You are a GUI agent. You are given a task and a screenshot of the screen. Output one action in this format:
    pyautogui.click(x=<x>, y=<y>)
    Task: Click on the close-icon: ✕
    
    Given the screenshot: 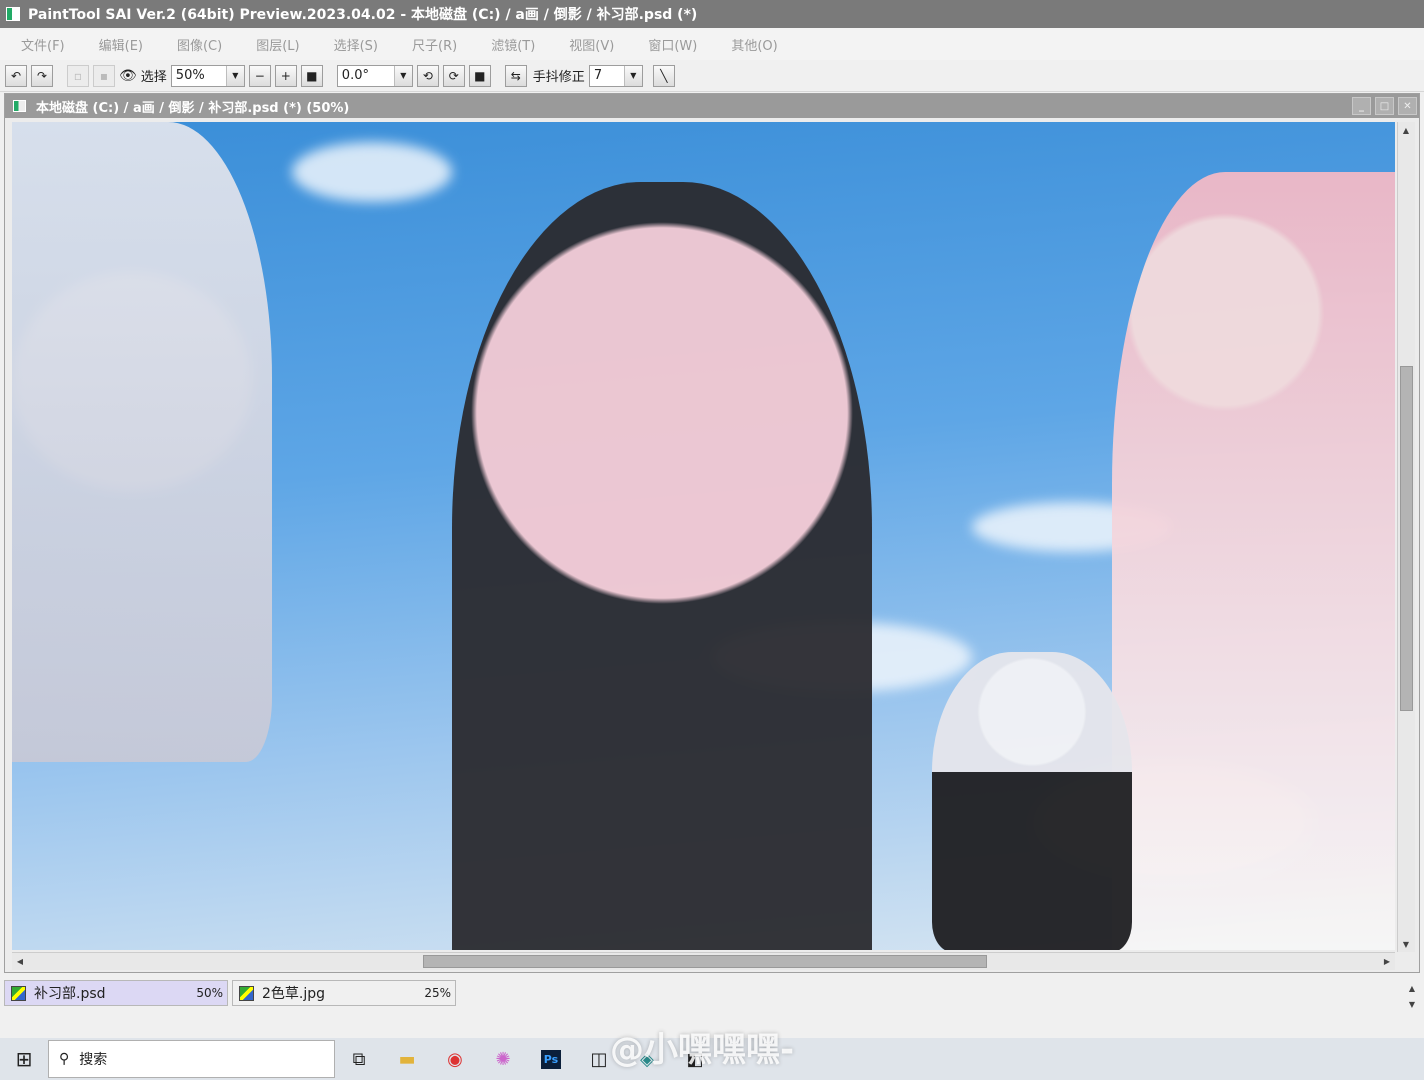 What is the action you would take?
    pyautogui.click(x=1407, y=106)
    